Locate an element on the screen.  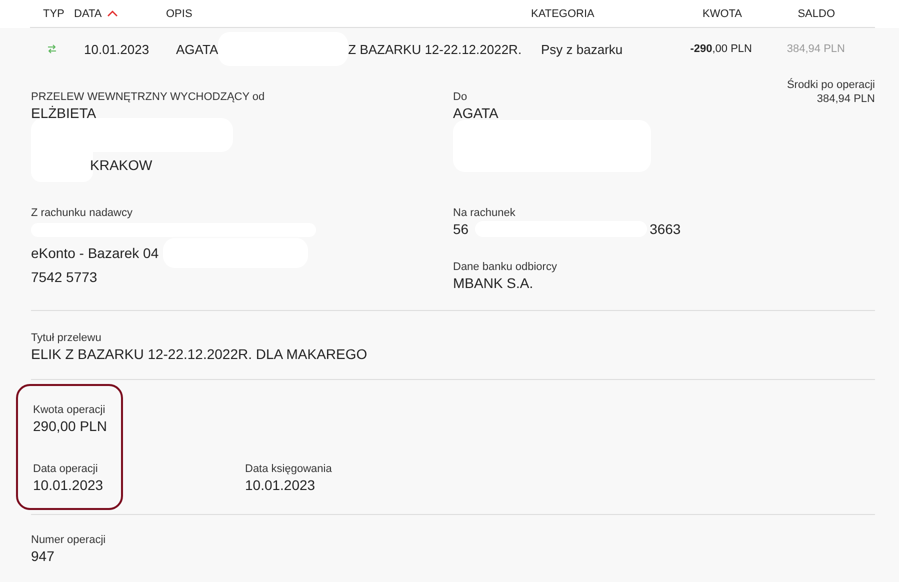
account-number: 7542 5773 is located at coordinates (64, 277).